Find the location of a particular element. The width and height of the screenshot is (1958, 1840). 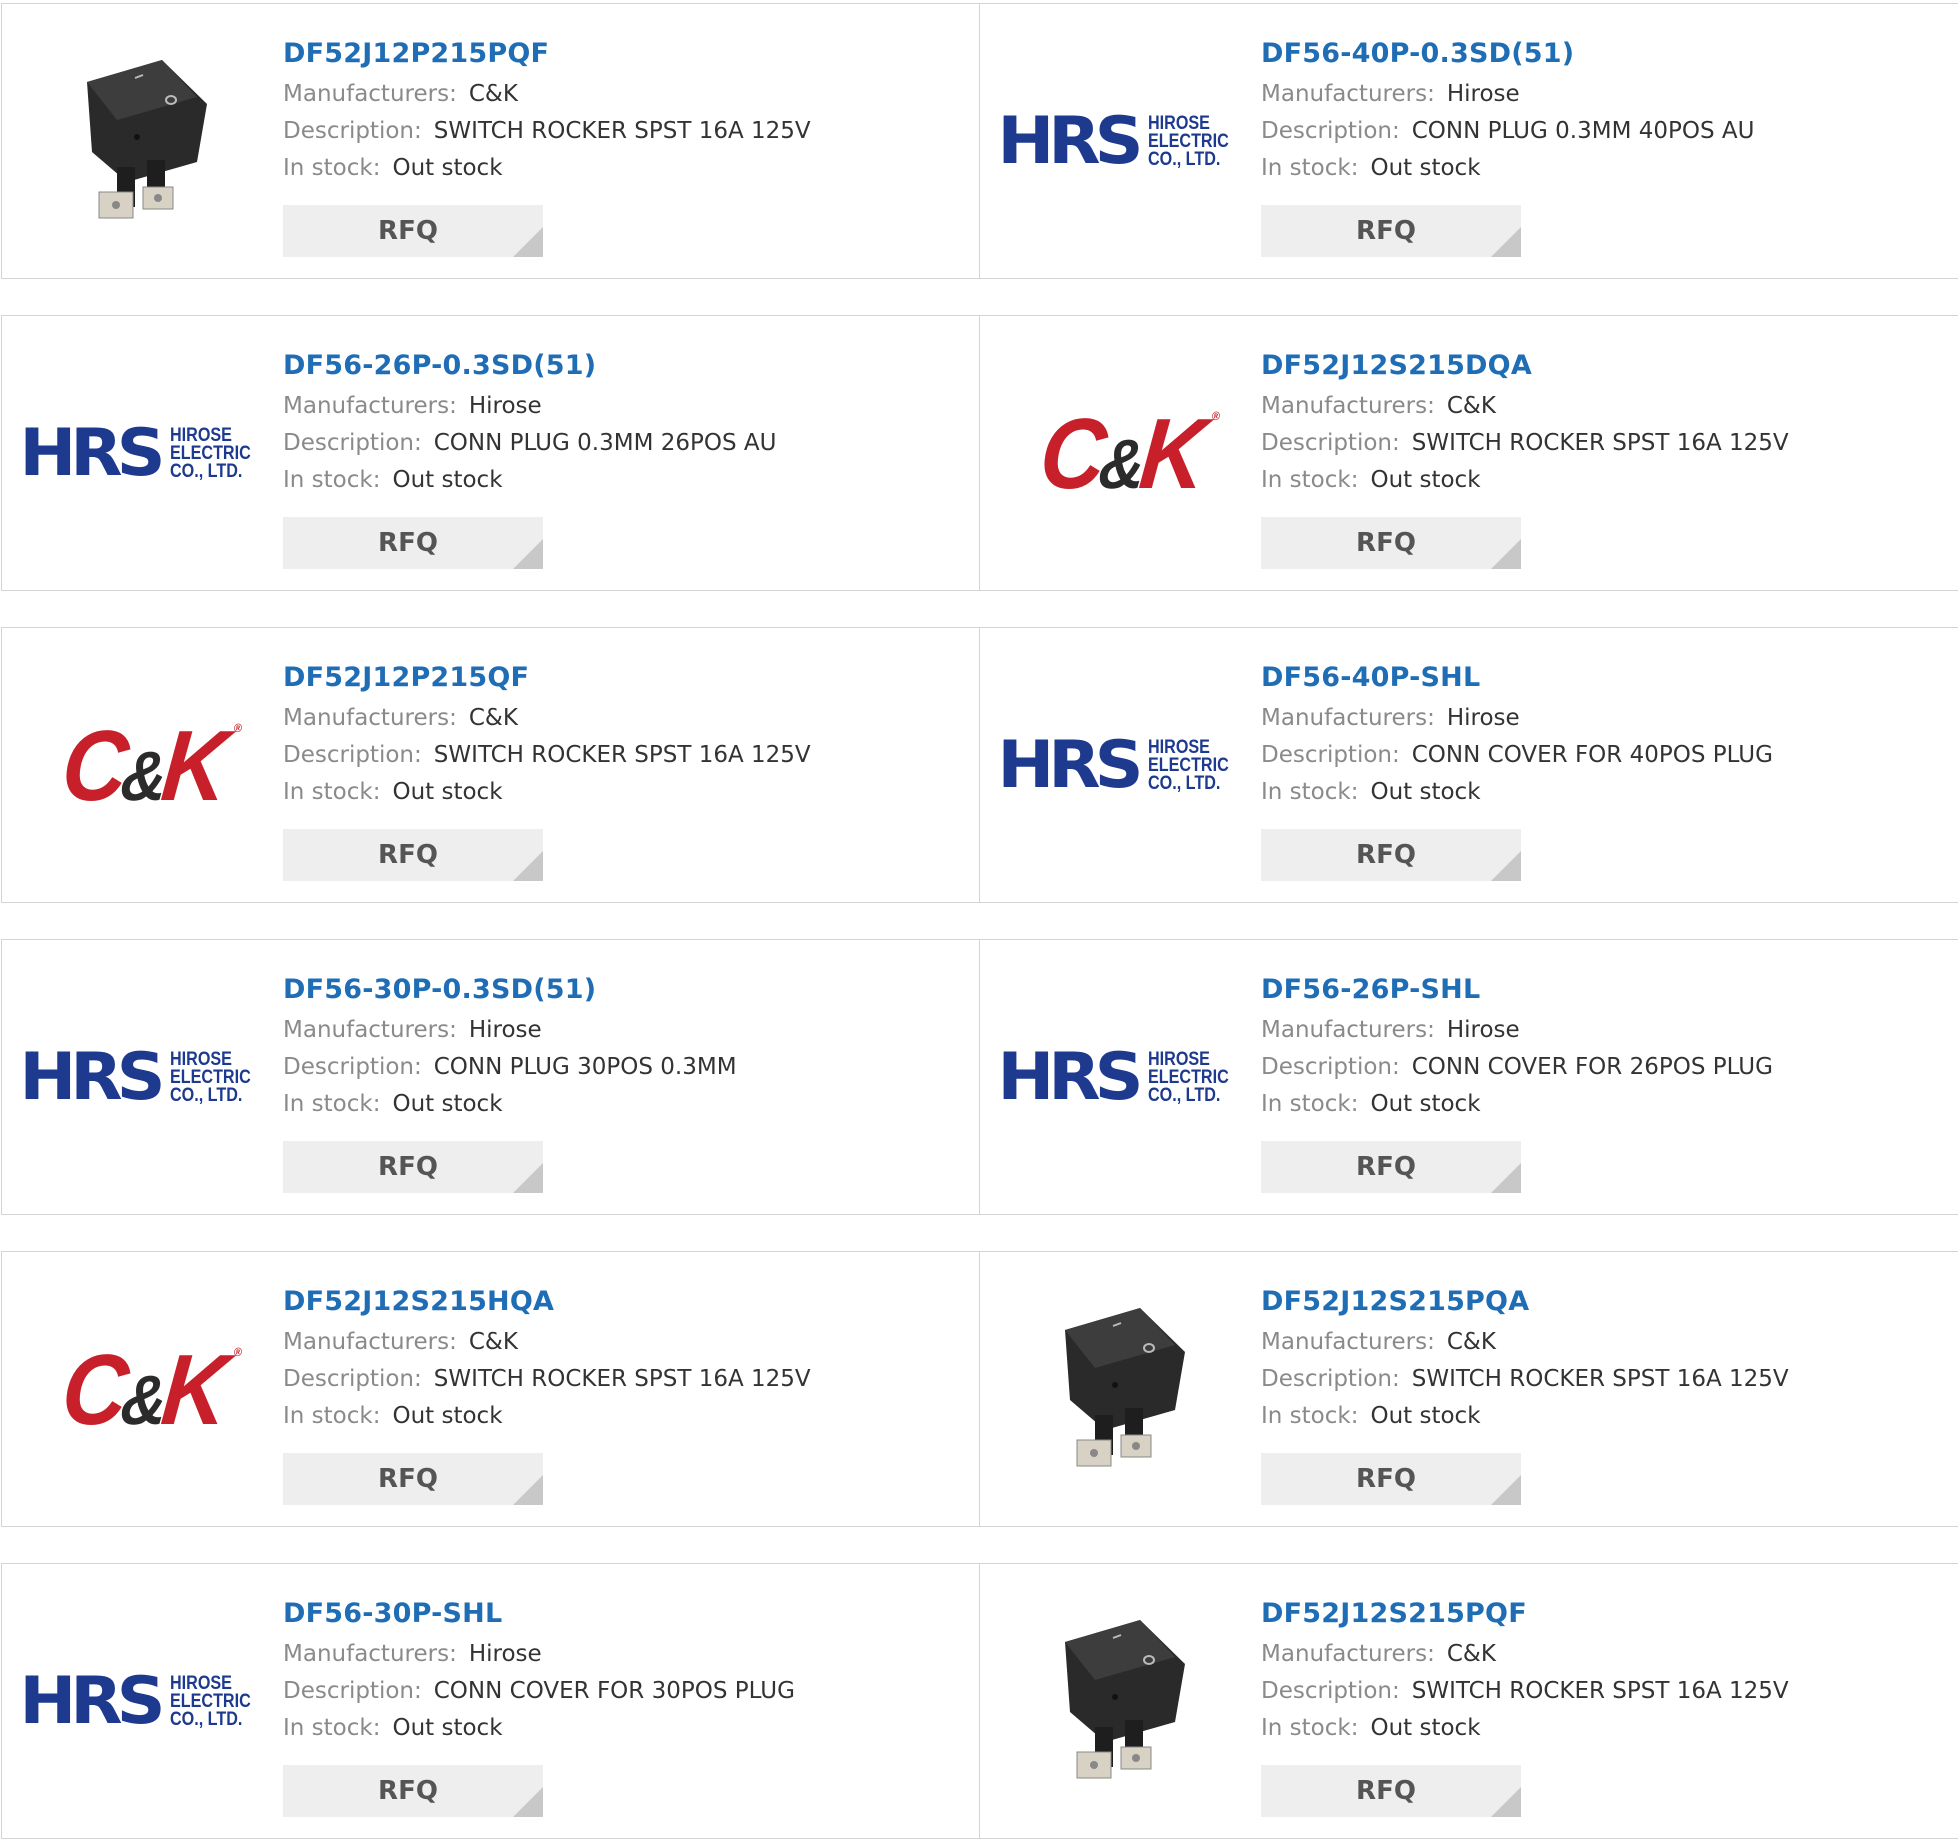

part-number-link: DF52J12S215PQF is located at coordinates (1599, 1616).